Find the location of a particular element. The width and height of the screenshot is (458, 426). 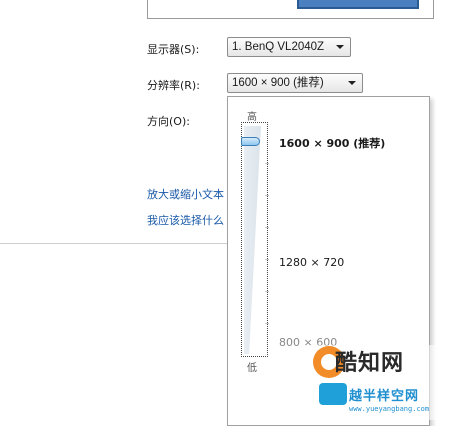

enlarge-text-link: 放大或缩小文本 is located at coordinates (185, 194).